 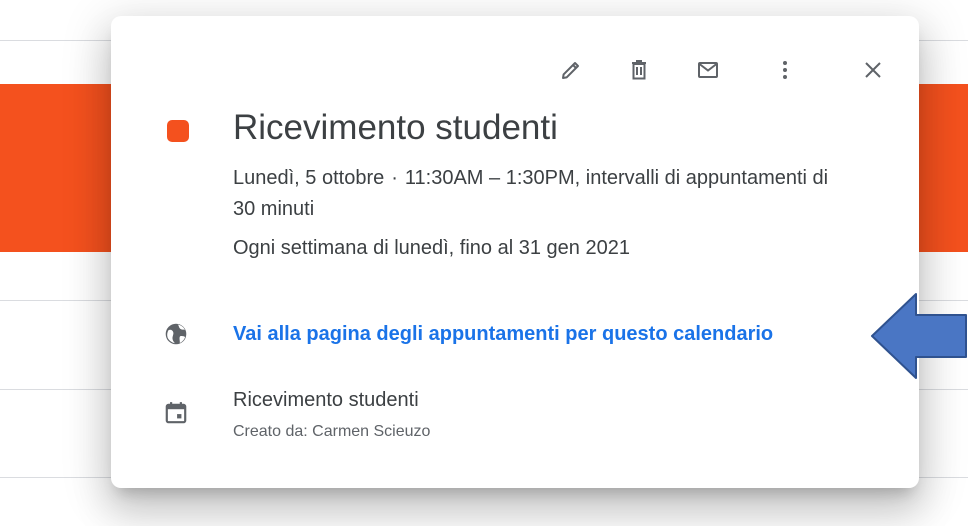 What do you see at coordinates (332, 431) in the screenshot?
I see `calendar-creator: Creato da: Carmen Scieuzo` at bounding box center [332, 431].